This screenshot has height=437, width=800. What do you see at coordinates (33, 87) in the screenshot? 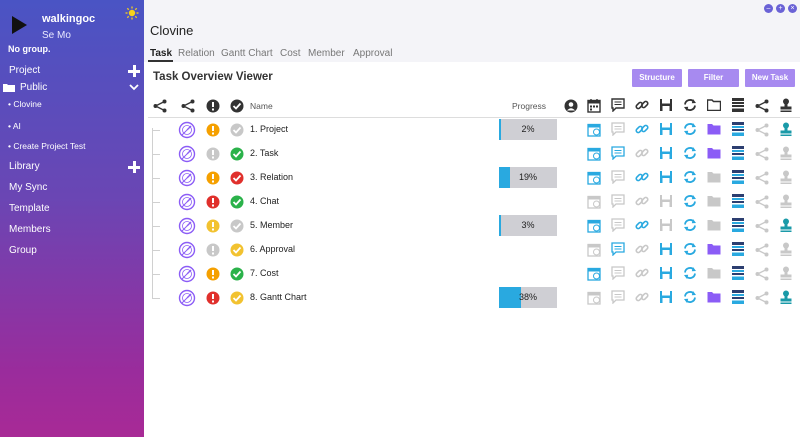
I see `nav-public: Public` at bounding box center [33, 87].